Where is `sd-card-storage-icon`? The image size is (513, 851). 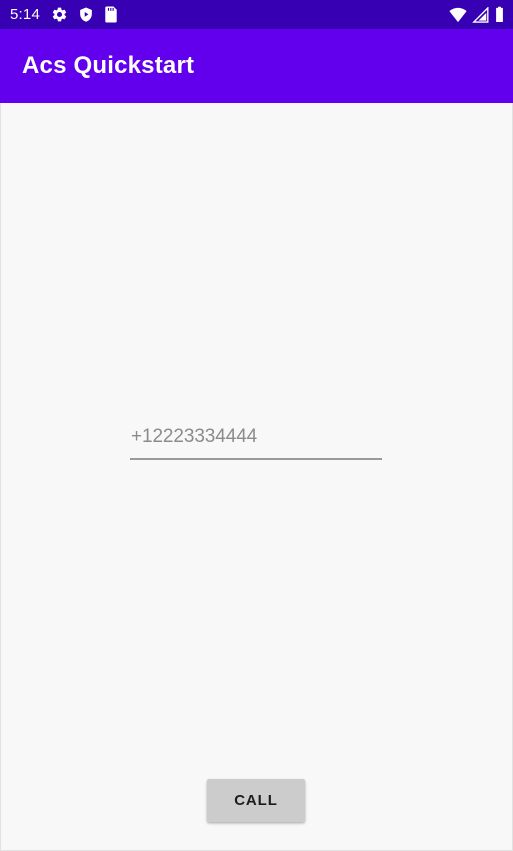 sd-card-storage-icon is located at coordinates (111, 14).